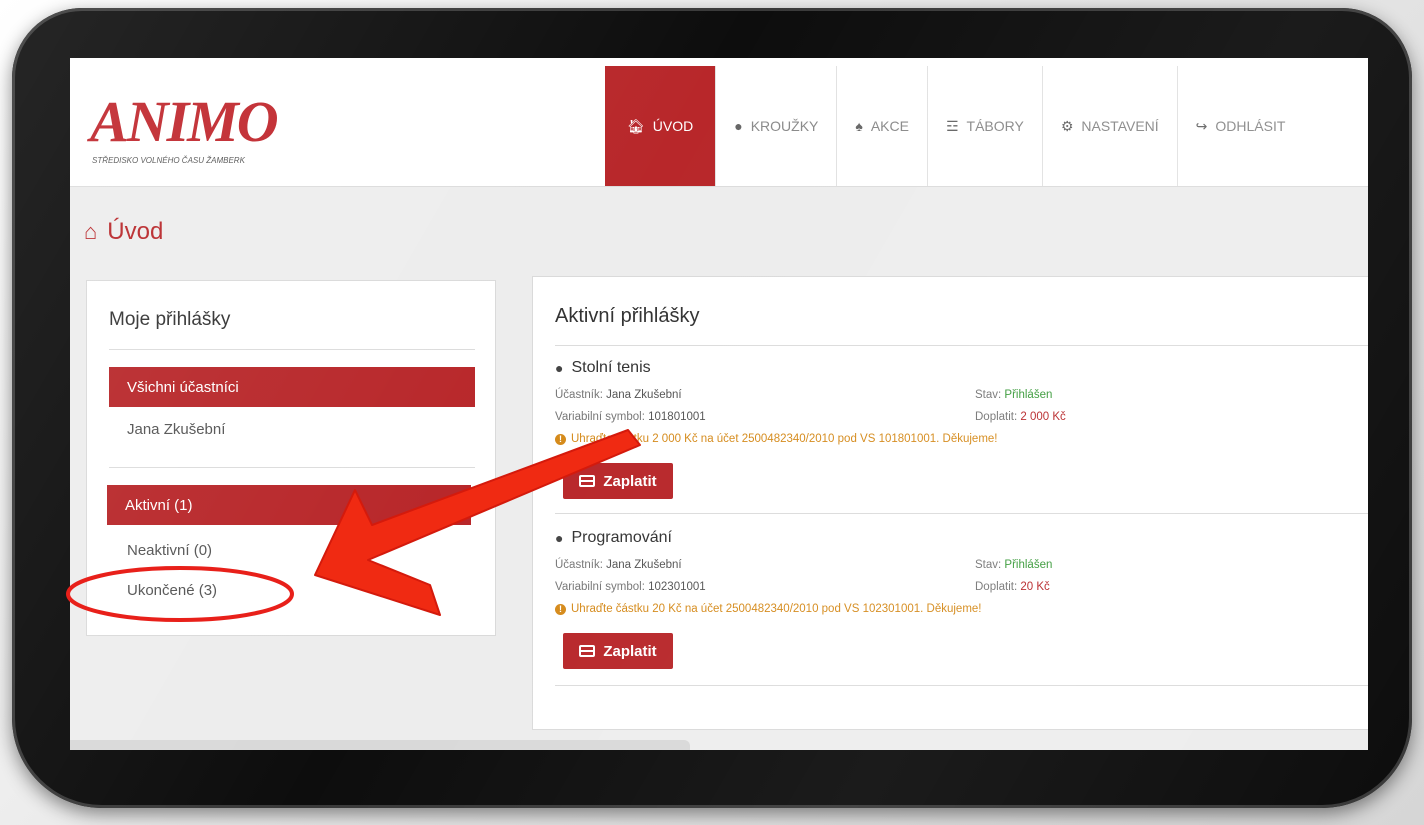 The width and height of the screenshot is (1424, 825). I want to click on nav-item-odhlasit: ↪ ODHLÁSIT, so click(1240, 126).